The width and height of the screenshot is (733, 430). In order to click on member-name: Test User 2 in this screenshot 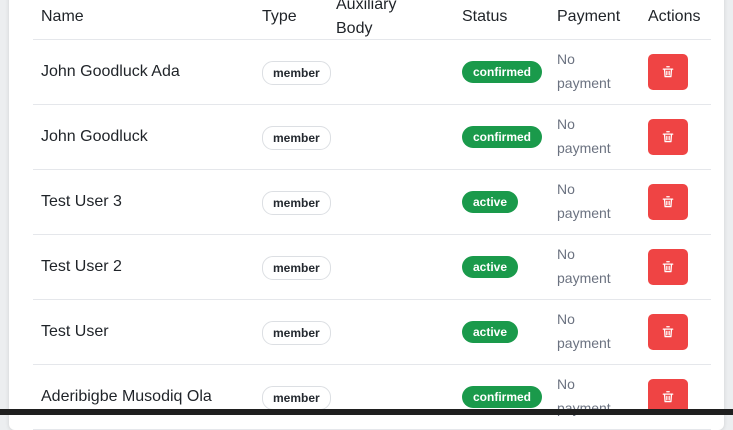, I will do `click(81, 266)`.